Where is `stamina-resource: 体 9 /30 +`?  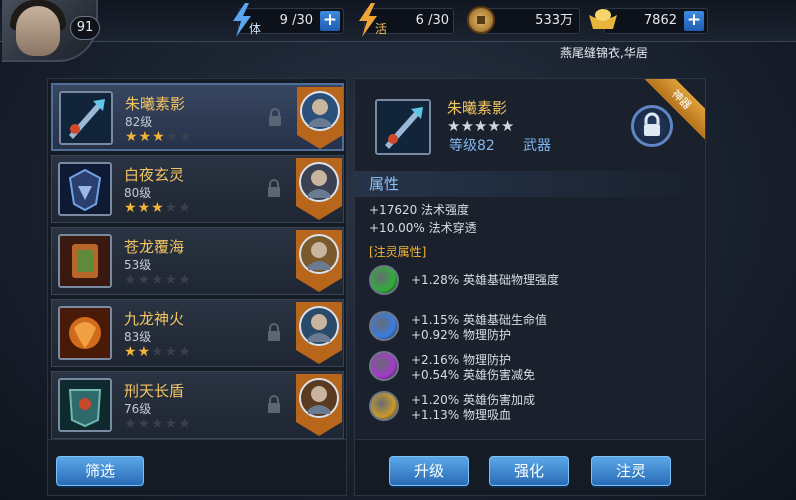 stamina-resource: 体 9 /30 + is located at coordinates (288, 20).